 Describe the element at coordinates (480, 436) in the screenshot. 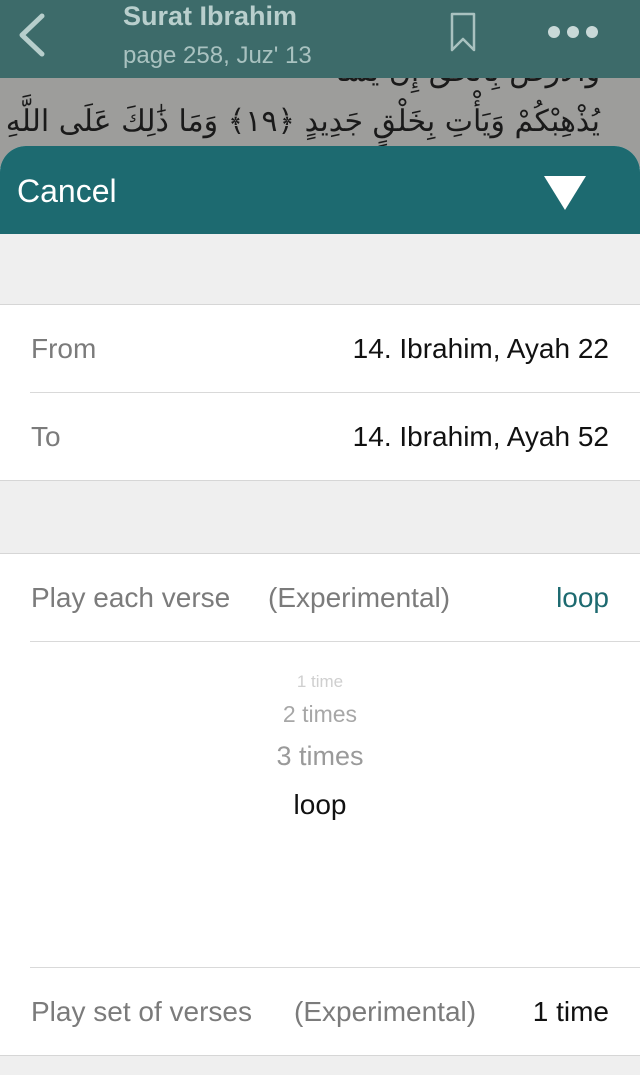

I see `to-value: 14. Ibrahim, Ayah 52` at that location.